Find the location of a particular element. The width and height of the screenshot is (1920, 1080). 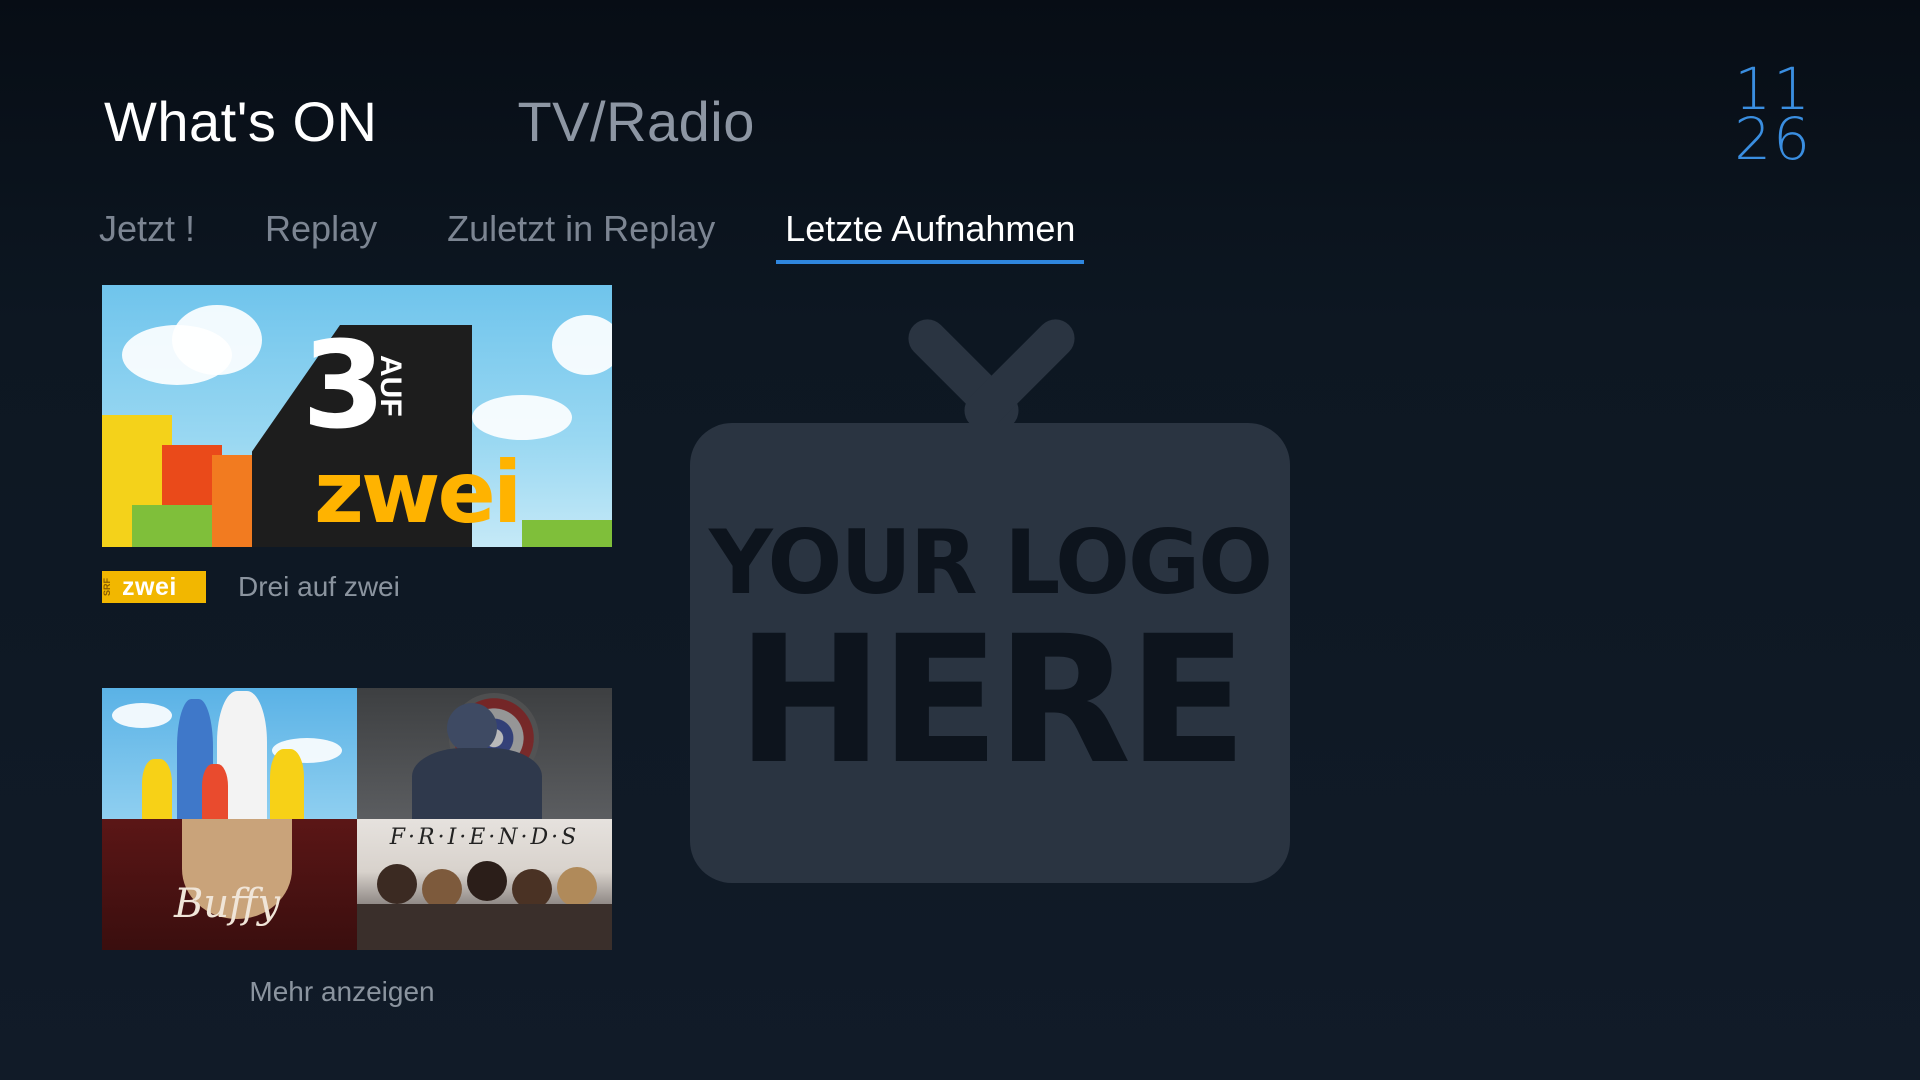

tab-replay: Replay is located at coordinates (321, 233).